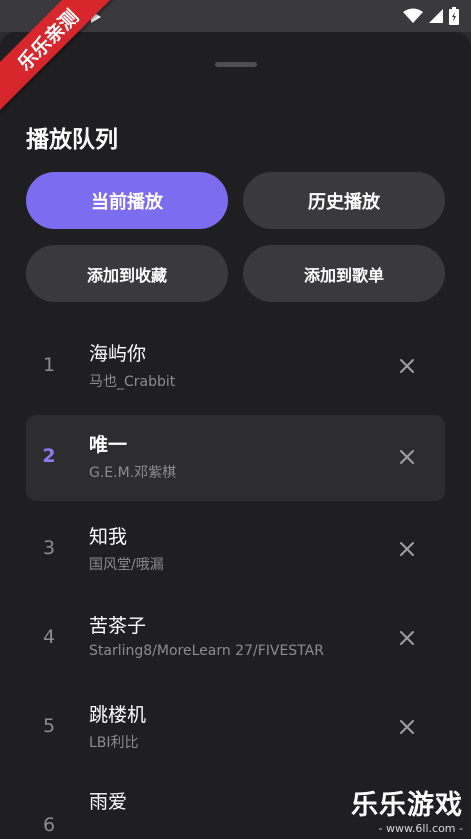 Image resolution: width=471 pixels, height=839 pixels. What do you see at coordinates (235, 728) in the screenshot?
I see `queue-row: 5 跳楼机 LBI利比` at bounding box center [235, 728].